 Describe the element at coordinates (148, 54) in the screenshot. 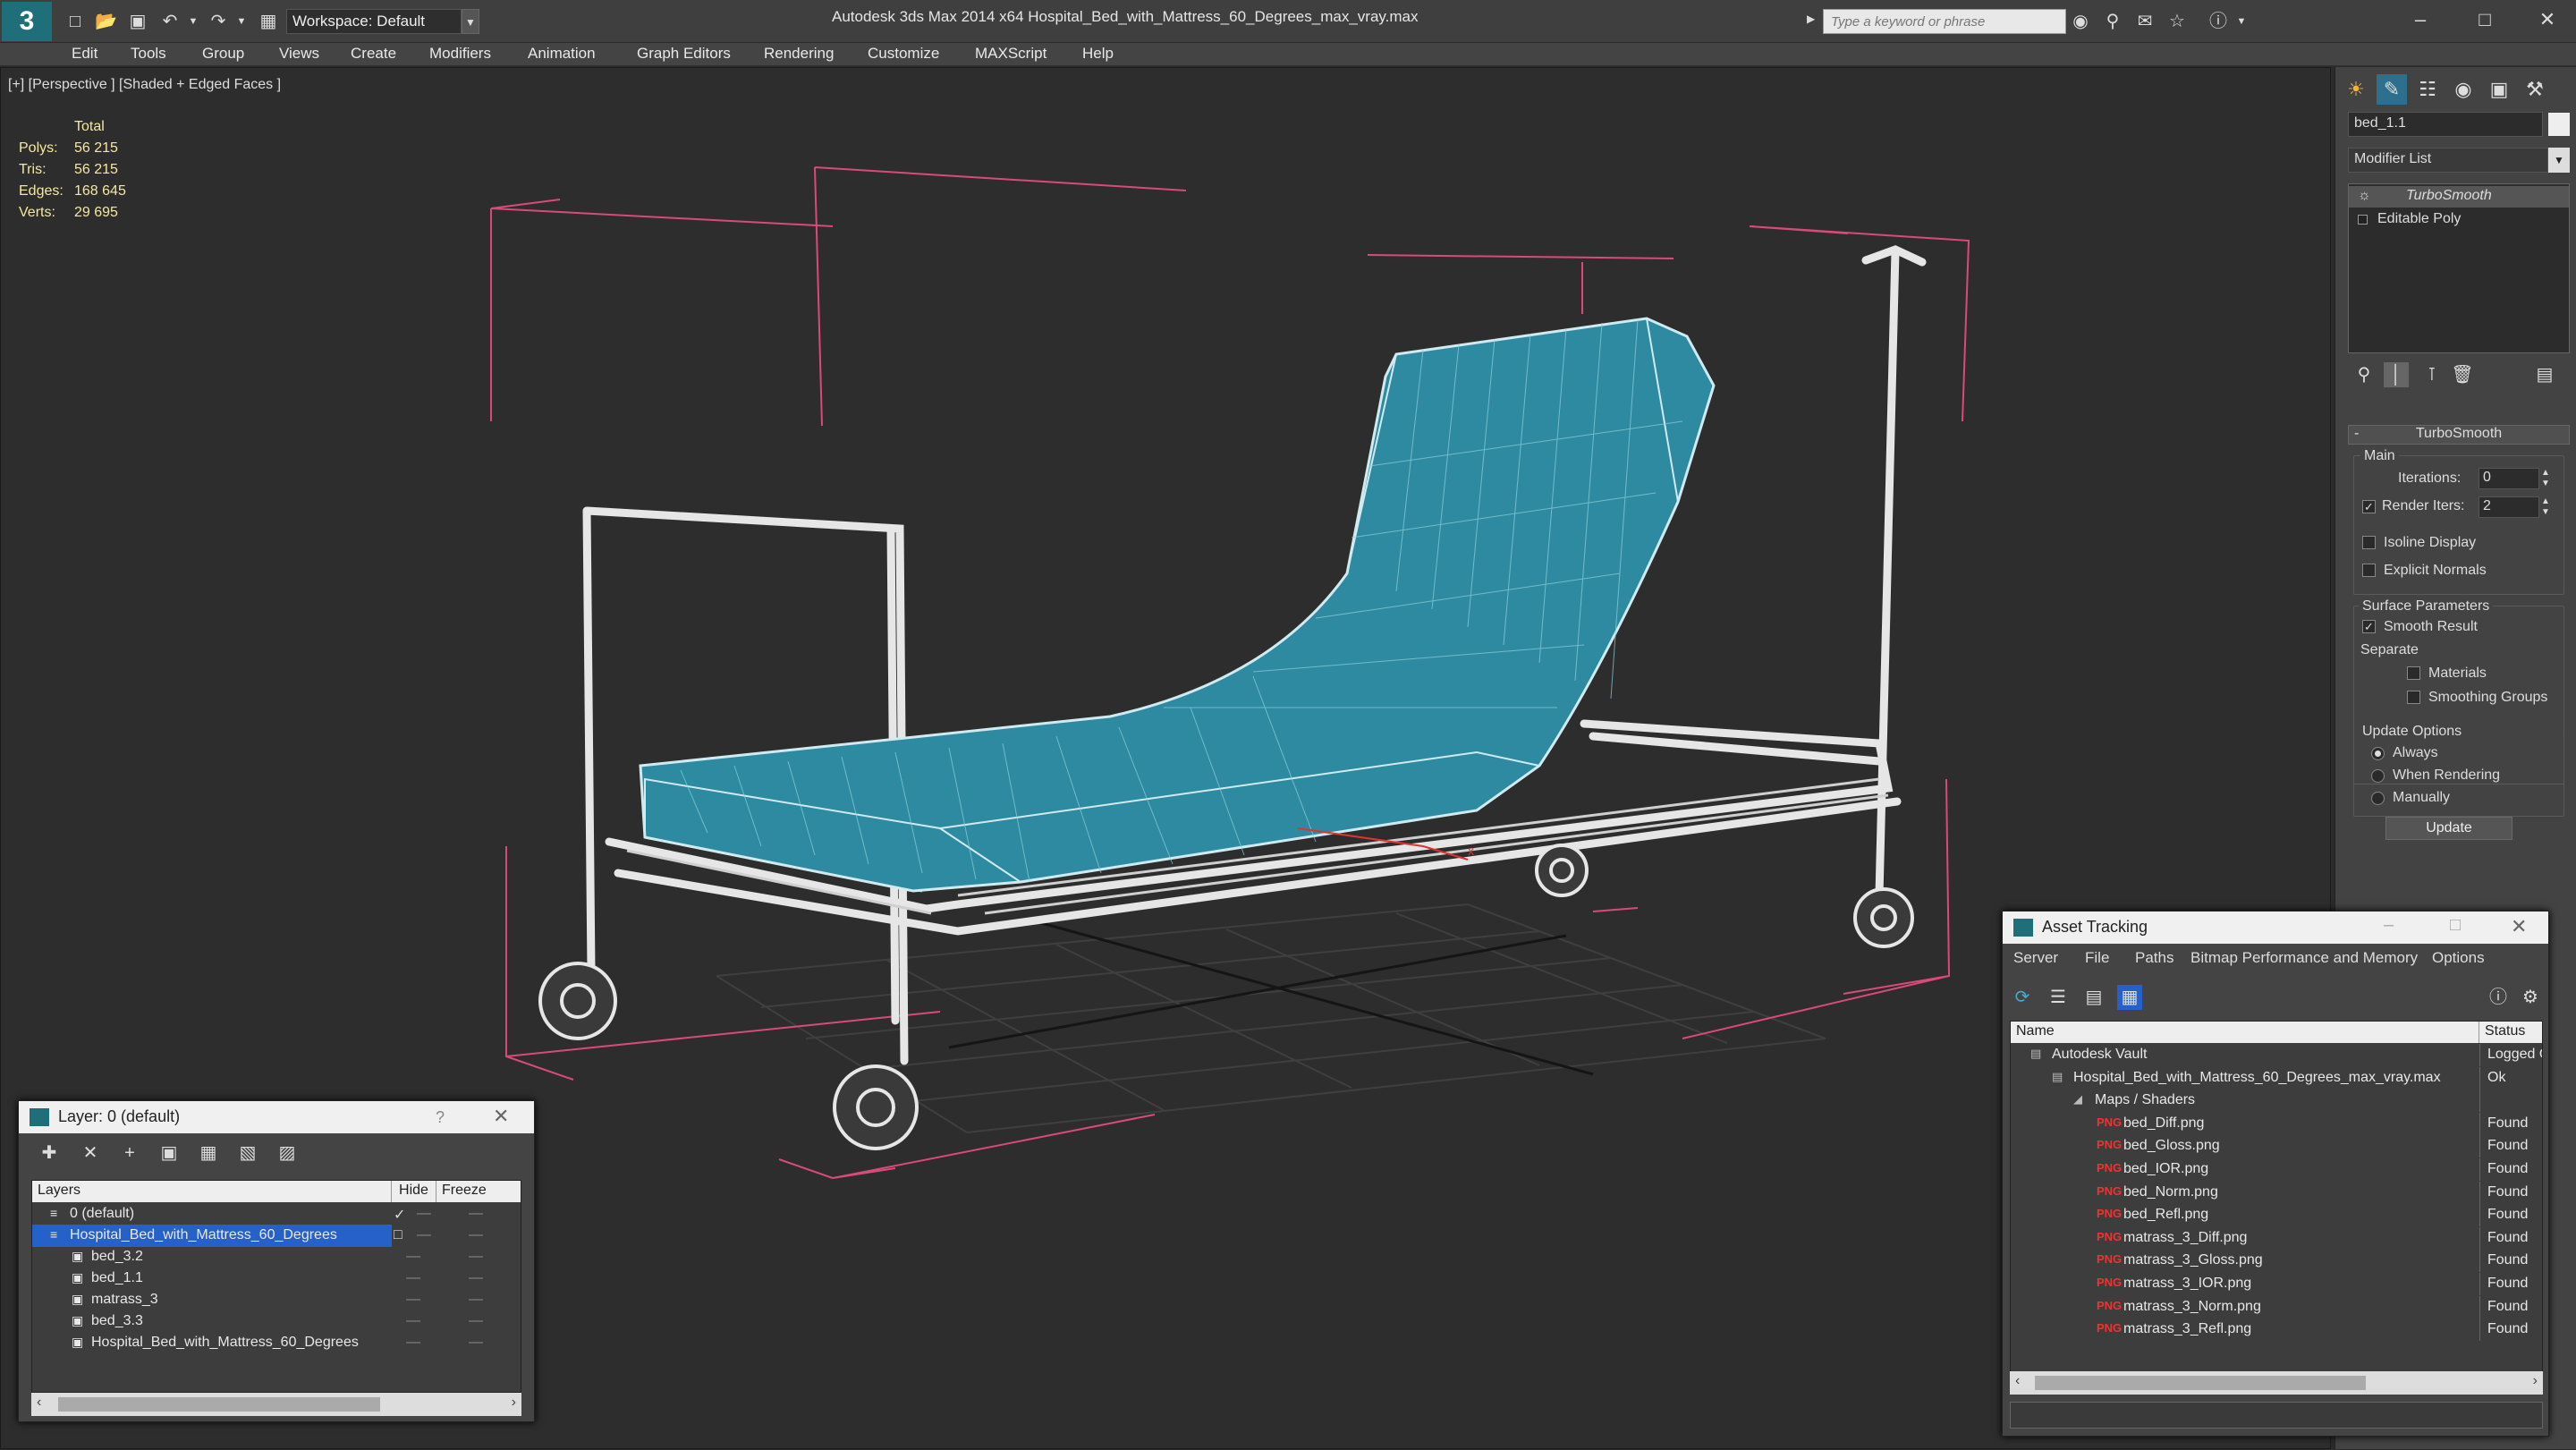

I see `menu-tools: Tools` at that location.